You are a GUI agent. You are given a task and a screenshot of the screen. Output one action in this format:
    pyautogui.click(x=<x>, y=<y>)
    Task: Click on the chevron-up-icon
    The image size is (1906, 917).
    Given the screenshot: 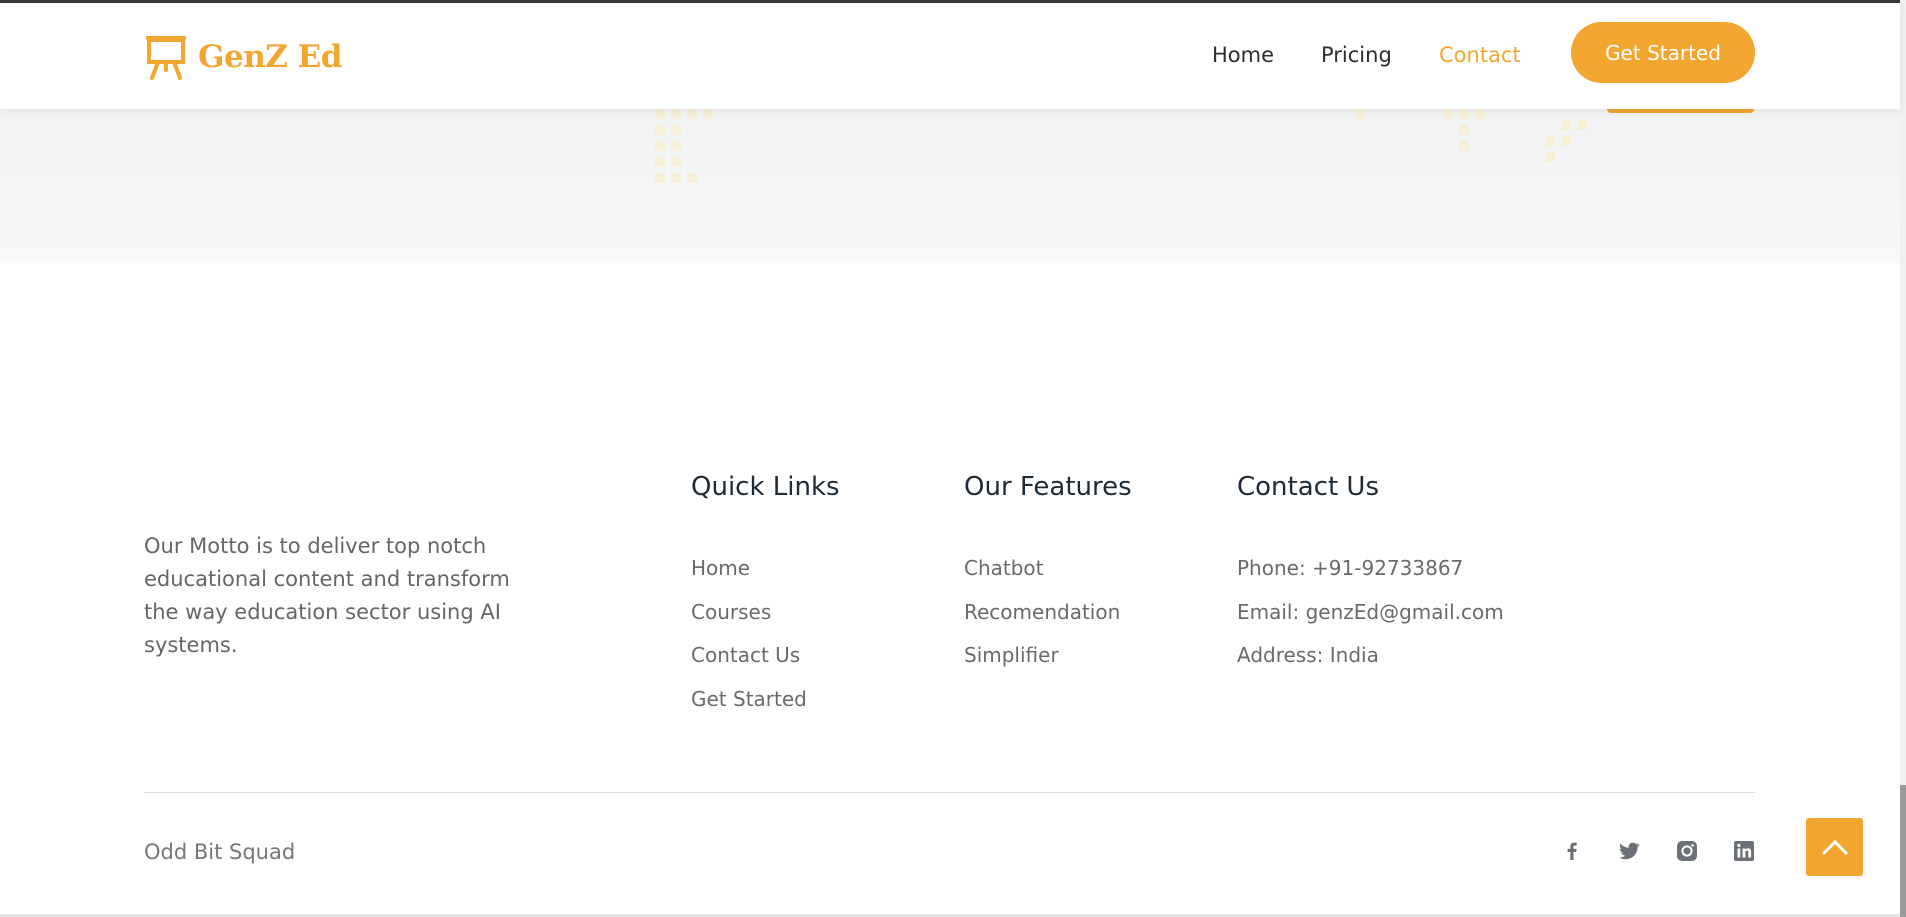 What is the action you would take?
    pyautogui.click(x=1834, y=847)
    